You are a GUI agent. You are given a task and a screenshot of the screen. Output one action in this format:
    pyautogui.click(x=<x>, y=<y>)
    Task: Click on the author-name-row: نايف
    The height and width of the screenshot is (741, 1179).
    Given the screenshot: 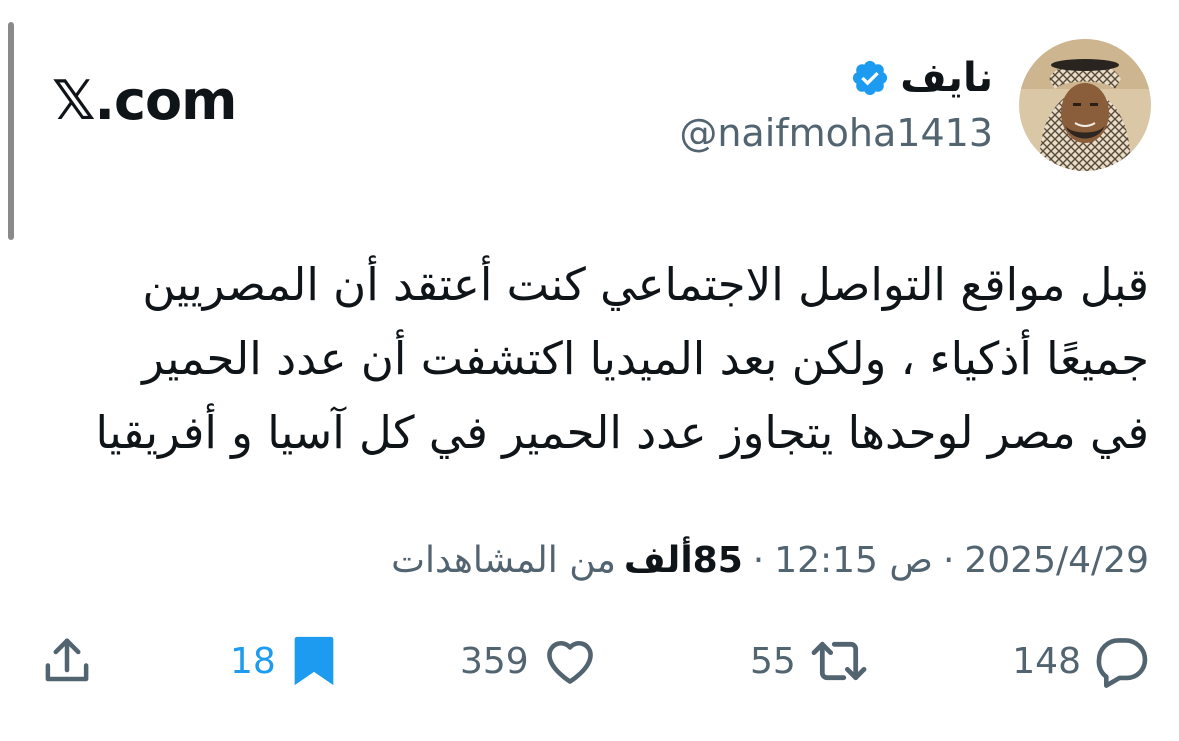 What is the action you would take?
    pyautogui.click(x=921, y=78)
    